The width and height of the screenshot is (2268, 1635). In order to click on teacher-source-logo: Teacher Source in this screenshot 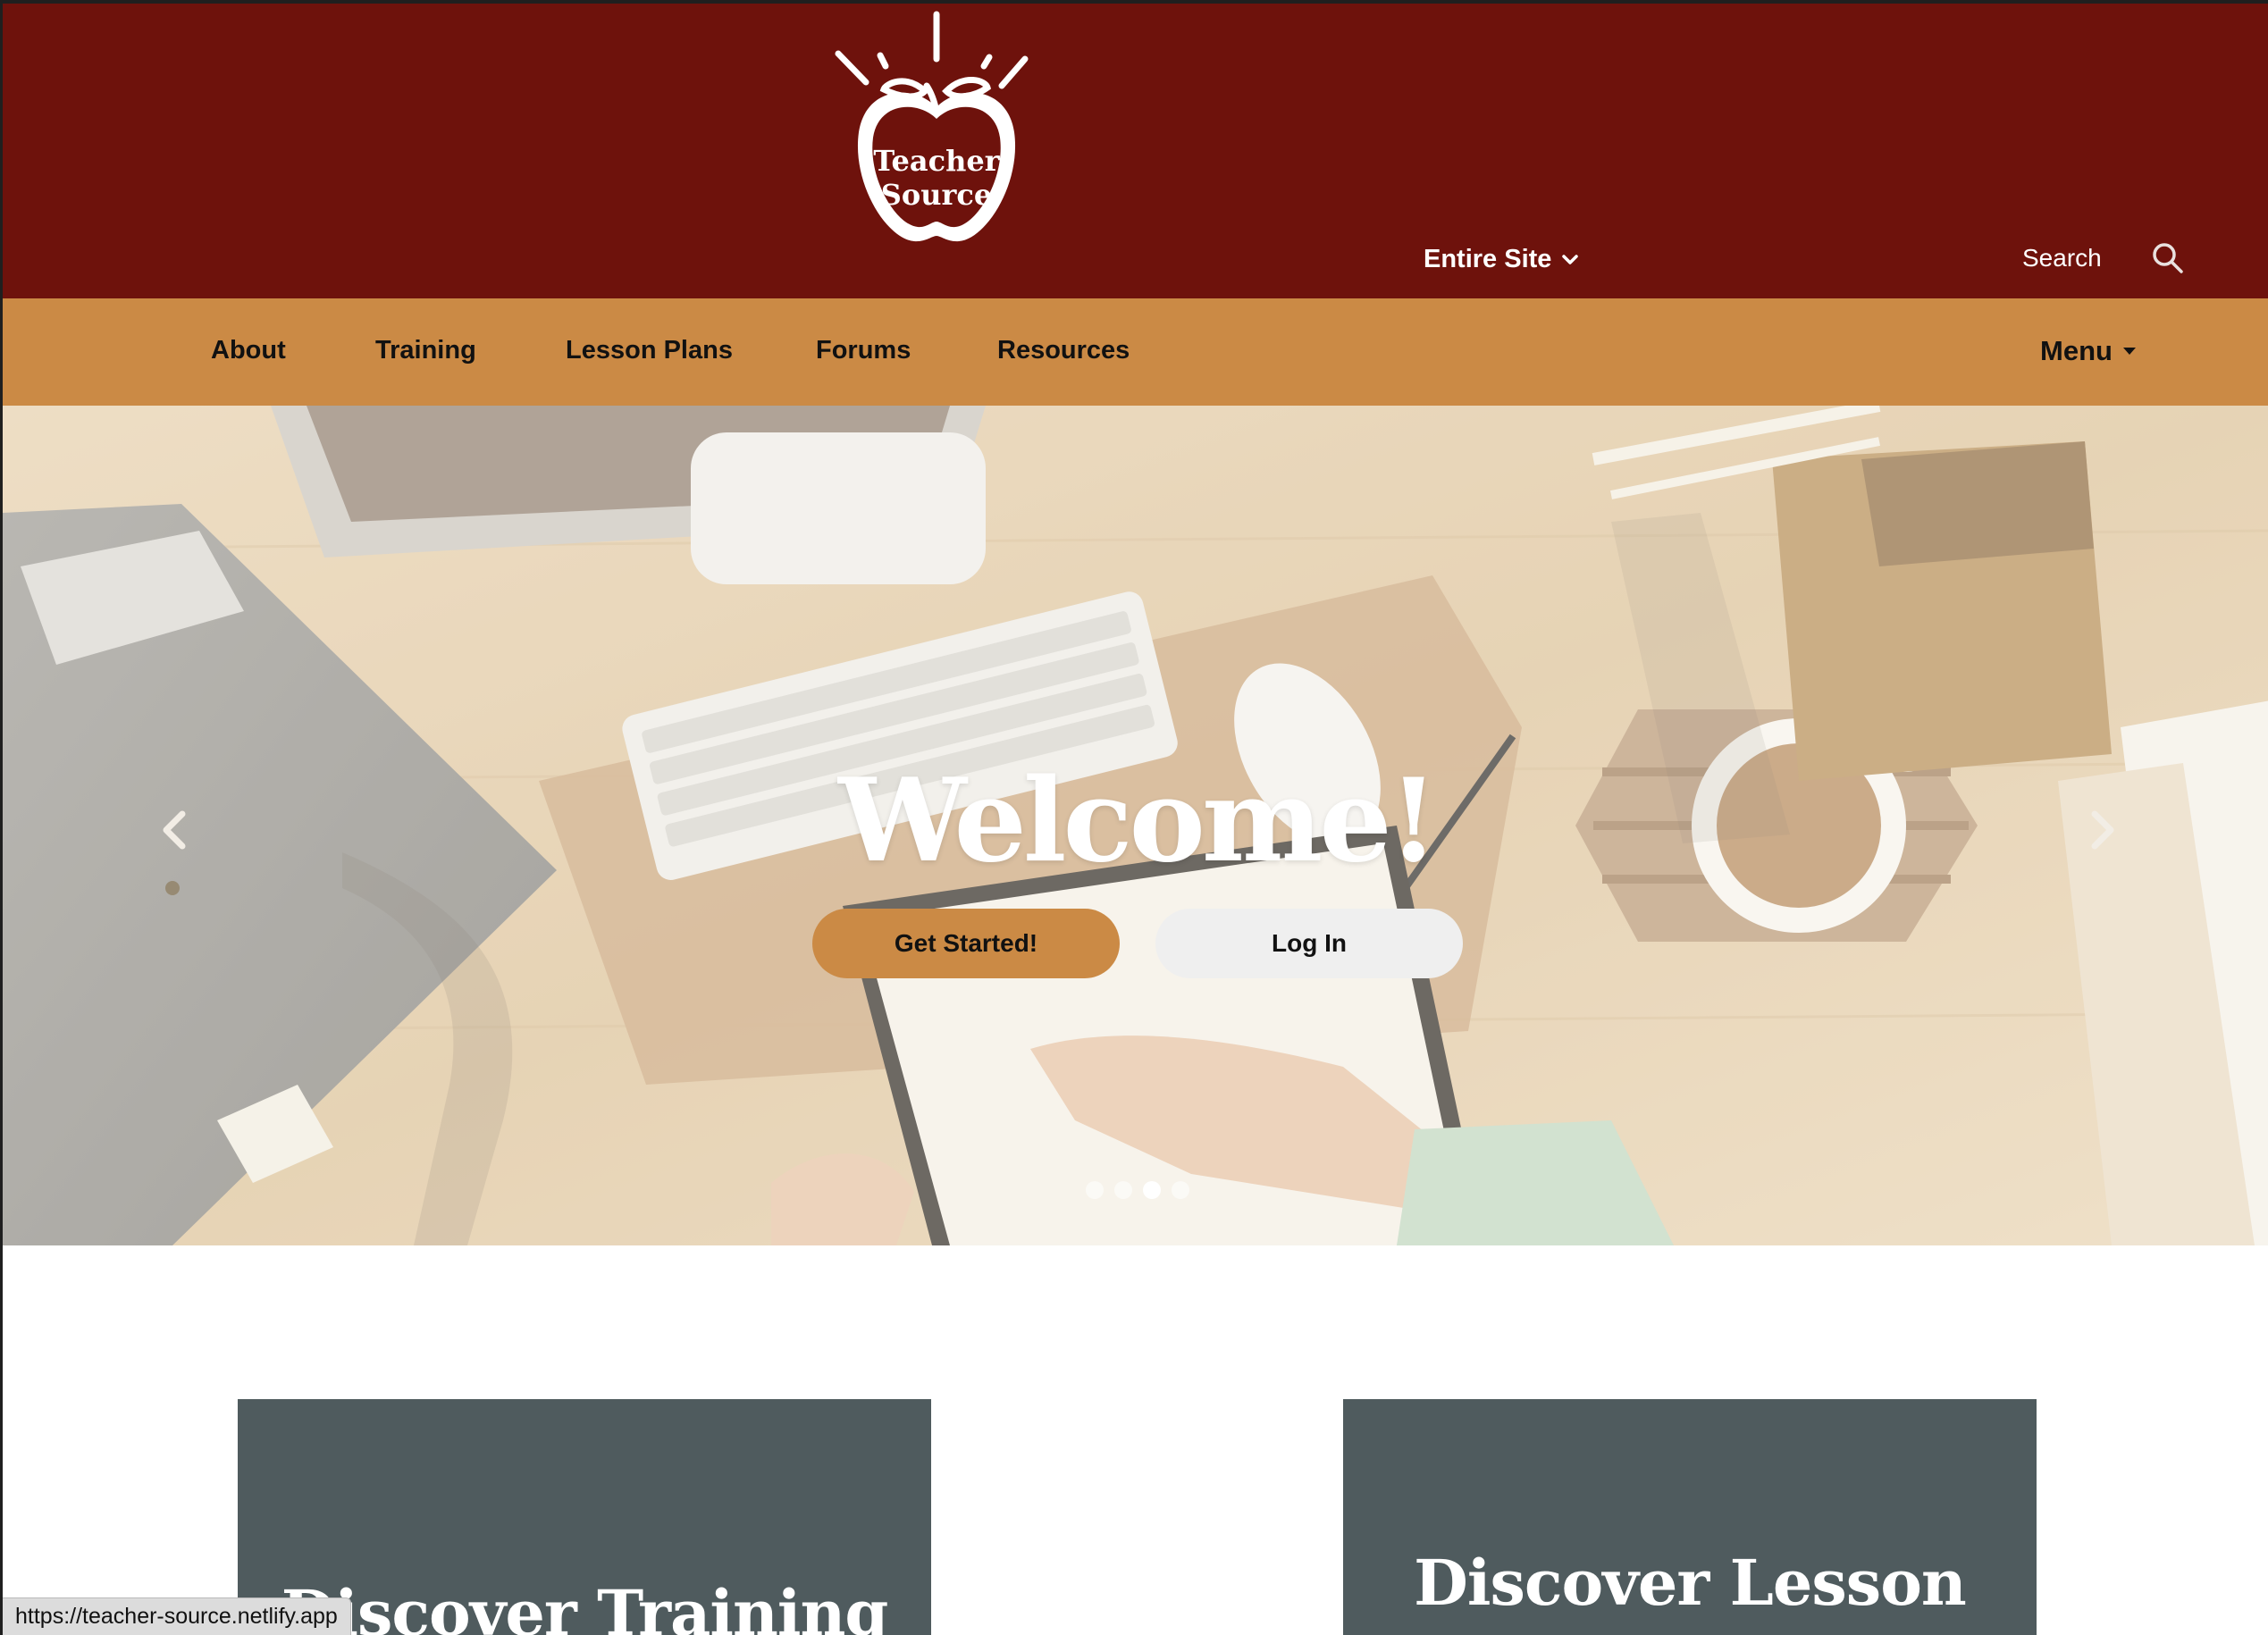, I will do `click(936, 134)`.